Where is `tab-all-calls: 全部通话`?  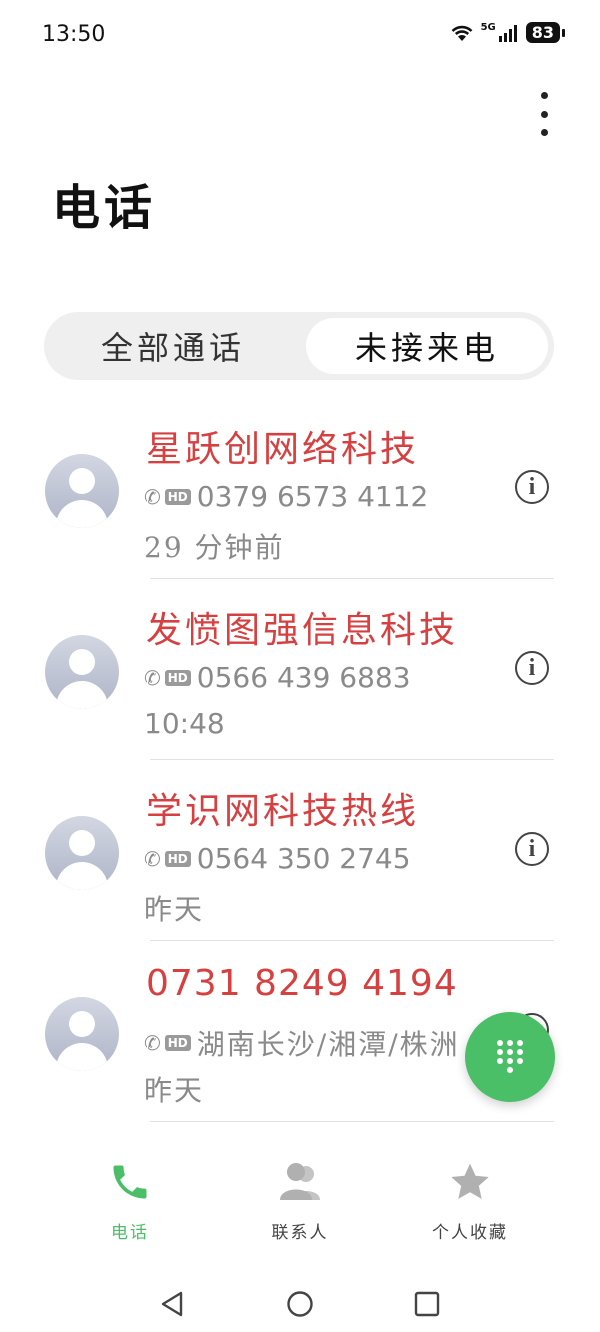 tab-all-calls: 全部通话 is located at coordinates (173, 346).